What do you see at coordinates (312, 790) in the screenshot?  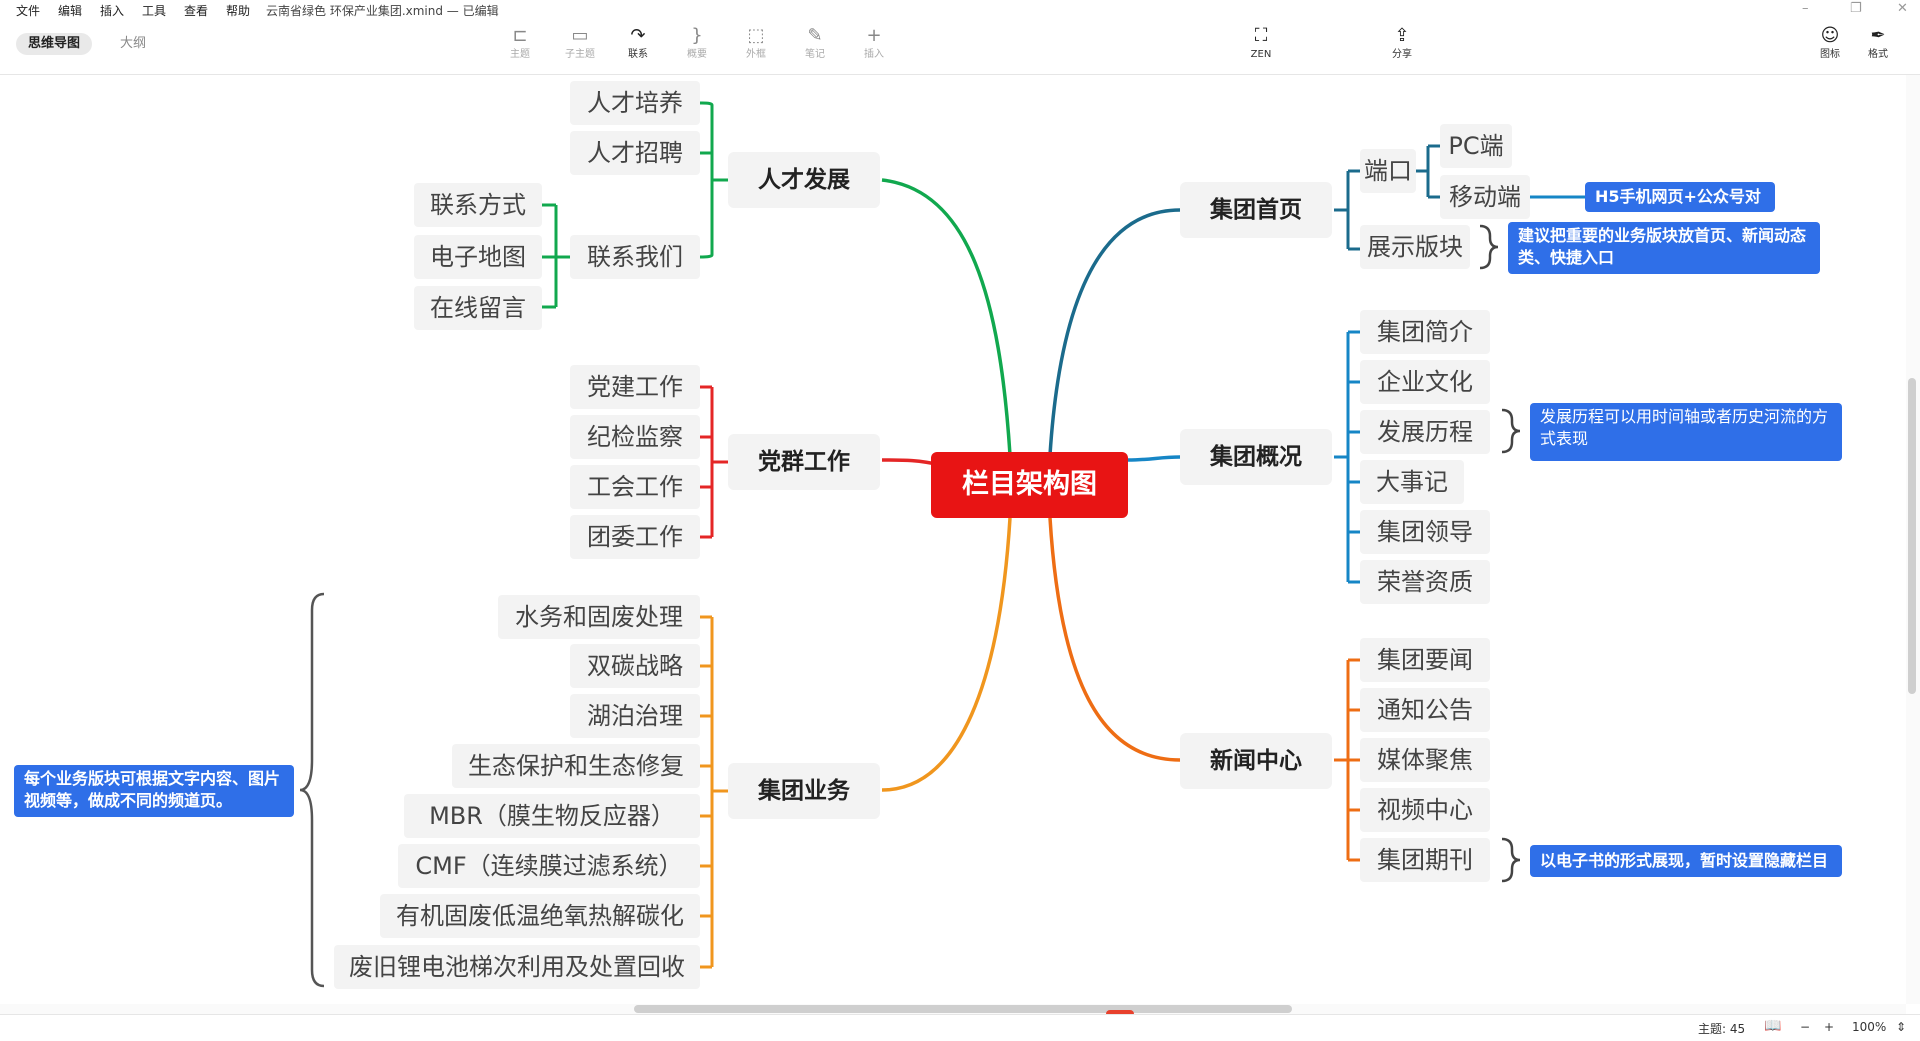 I see `brace-business` at bounding box center [312, 790].